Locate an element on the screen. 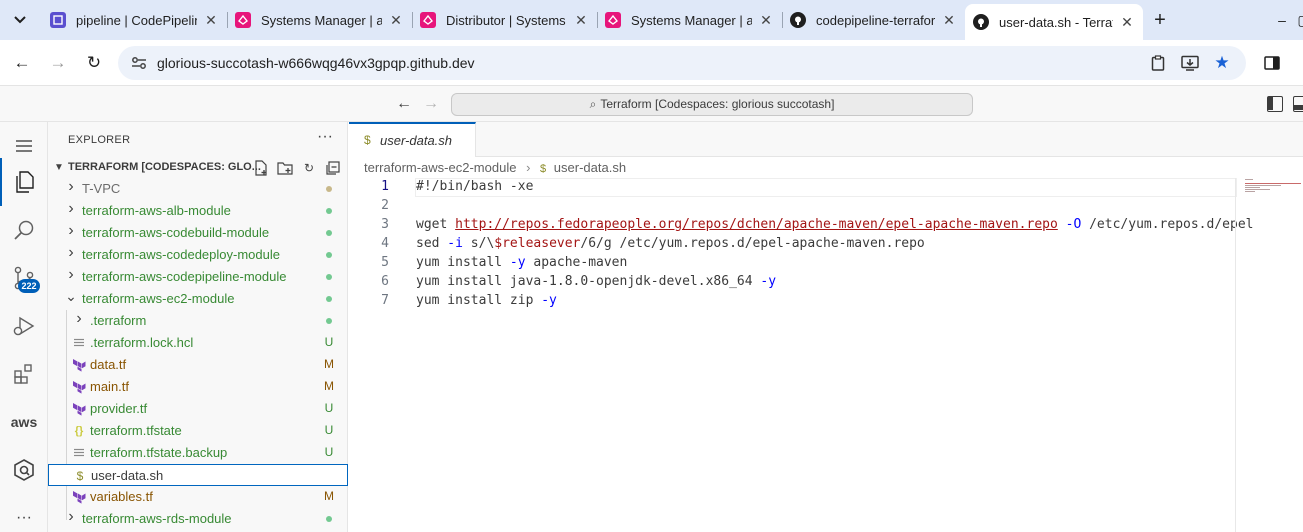 Image resolution: width=1303 pixels, height=532 pixels. code-line: yum install -y apache-maven is located at coordinates (521, 262).